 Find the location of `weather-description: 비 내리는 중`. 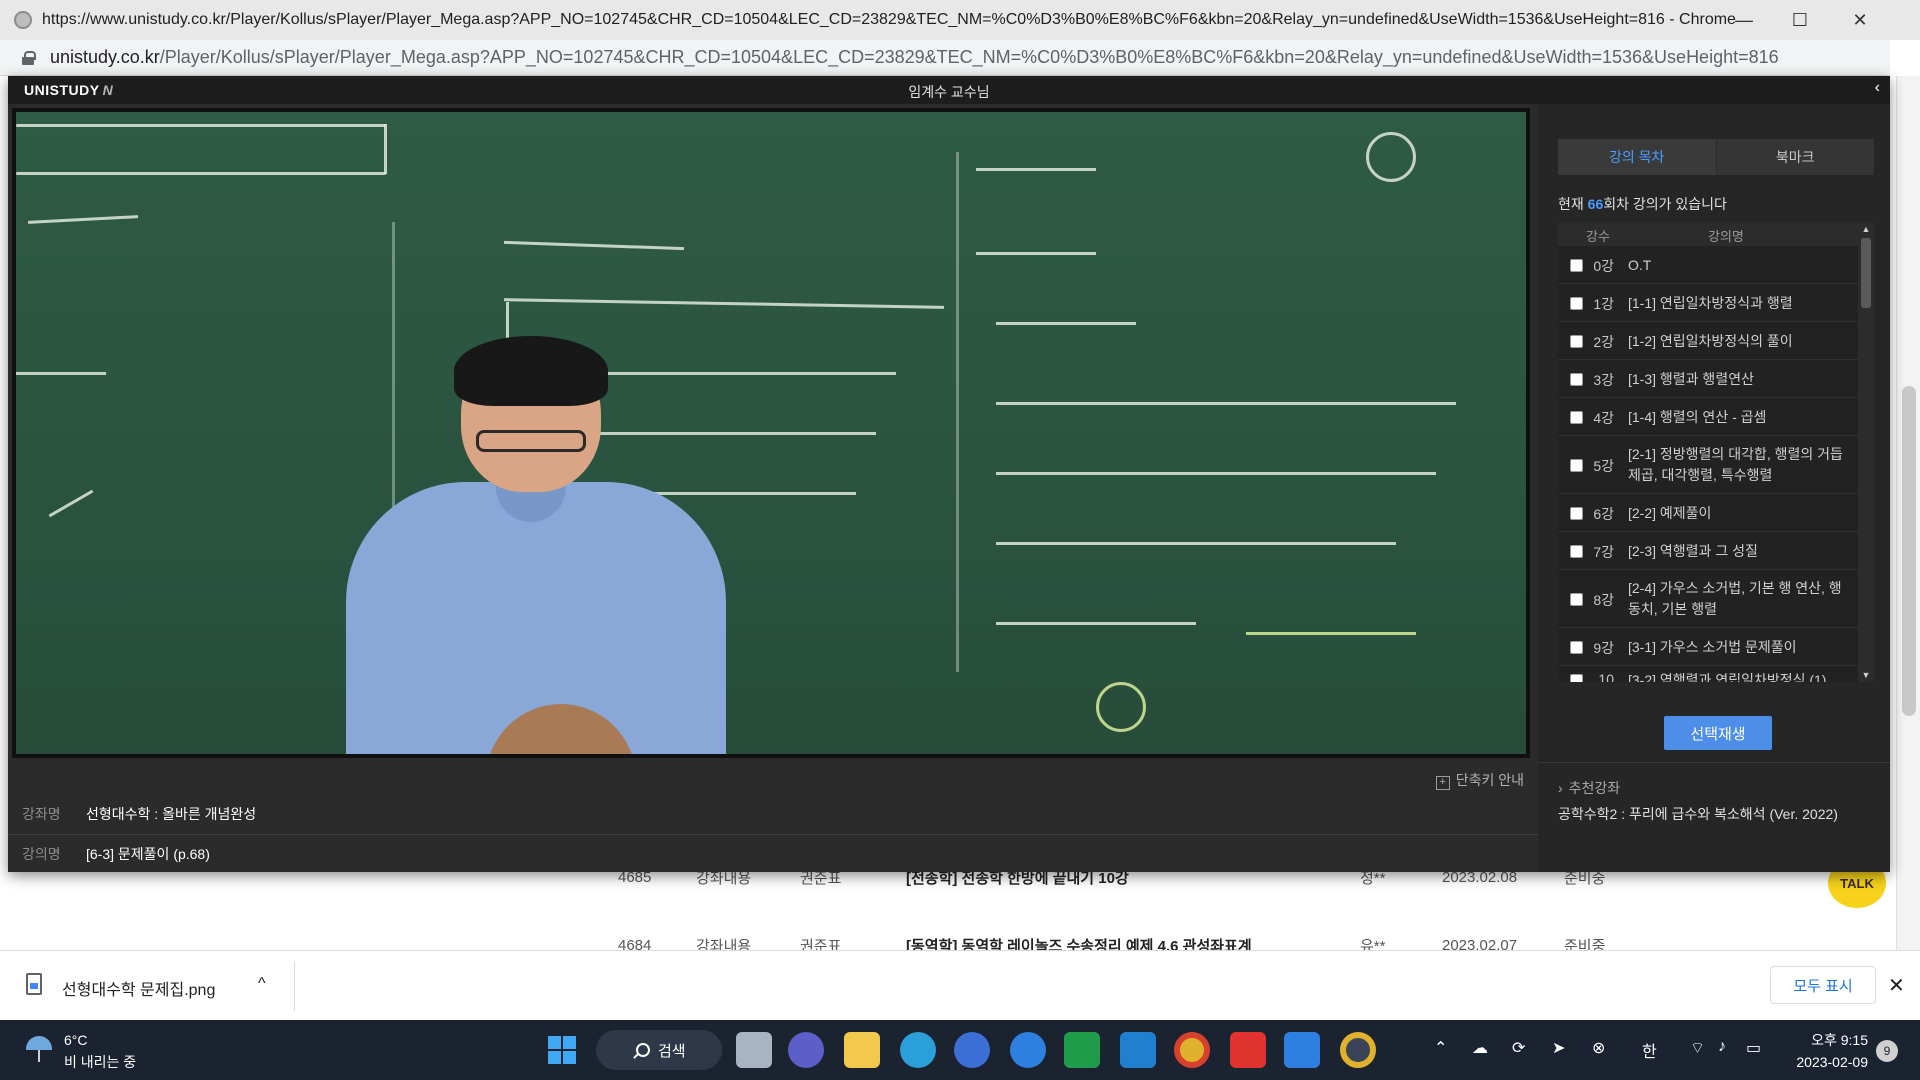

weather-description: 비 내리는 중 is located at coordinates (100, 1062).